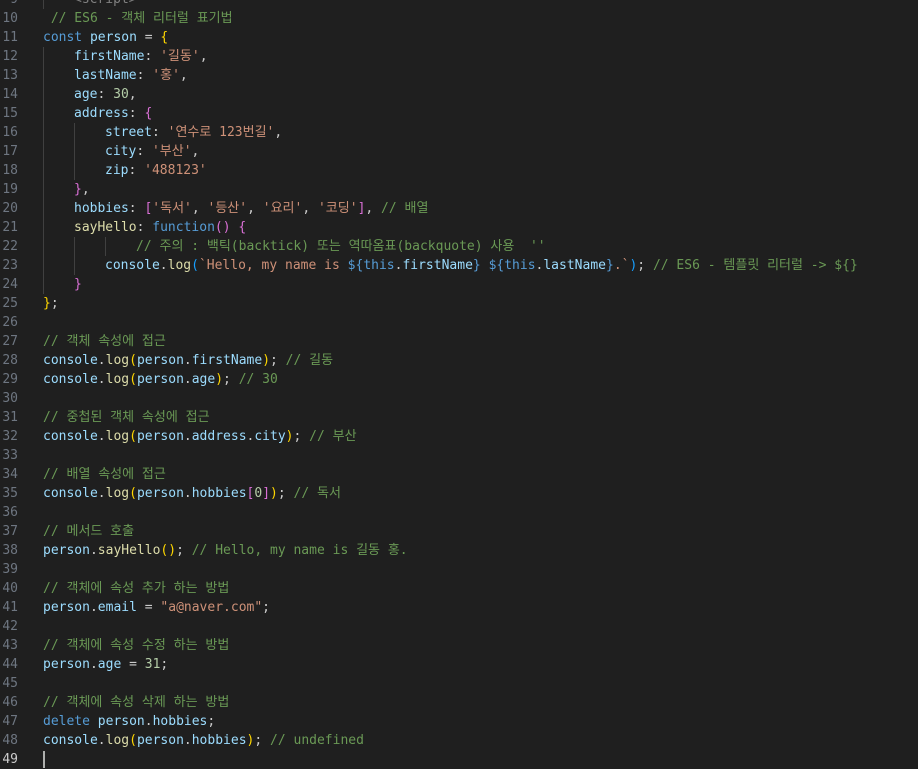  Describe the element at coordinates (10, 208) in the screenshot. I see `line-number: 20` at that location.